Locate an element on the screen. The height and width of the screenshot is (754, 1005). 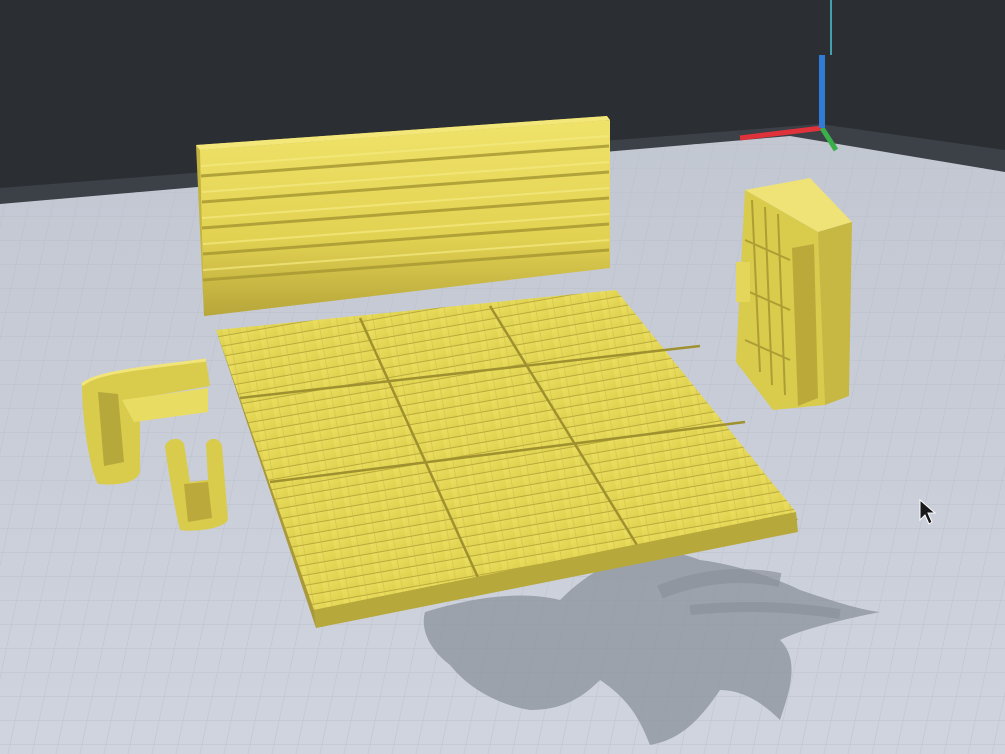
bookshelf is located at coordinates (794, 294).